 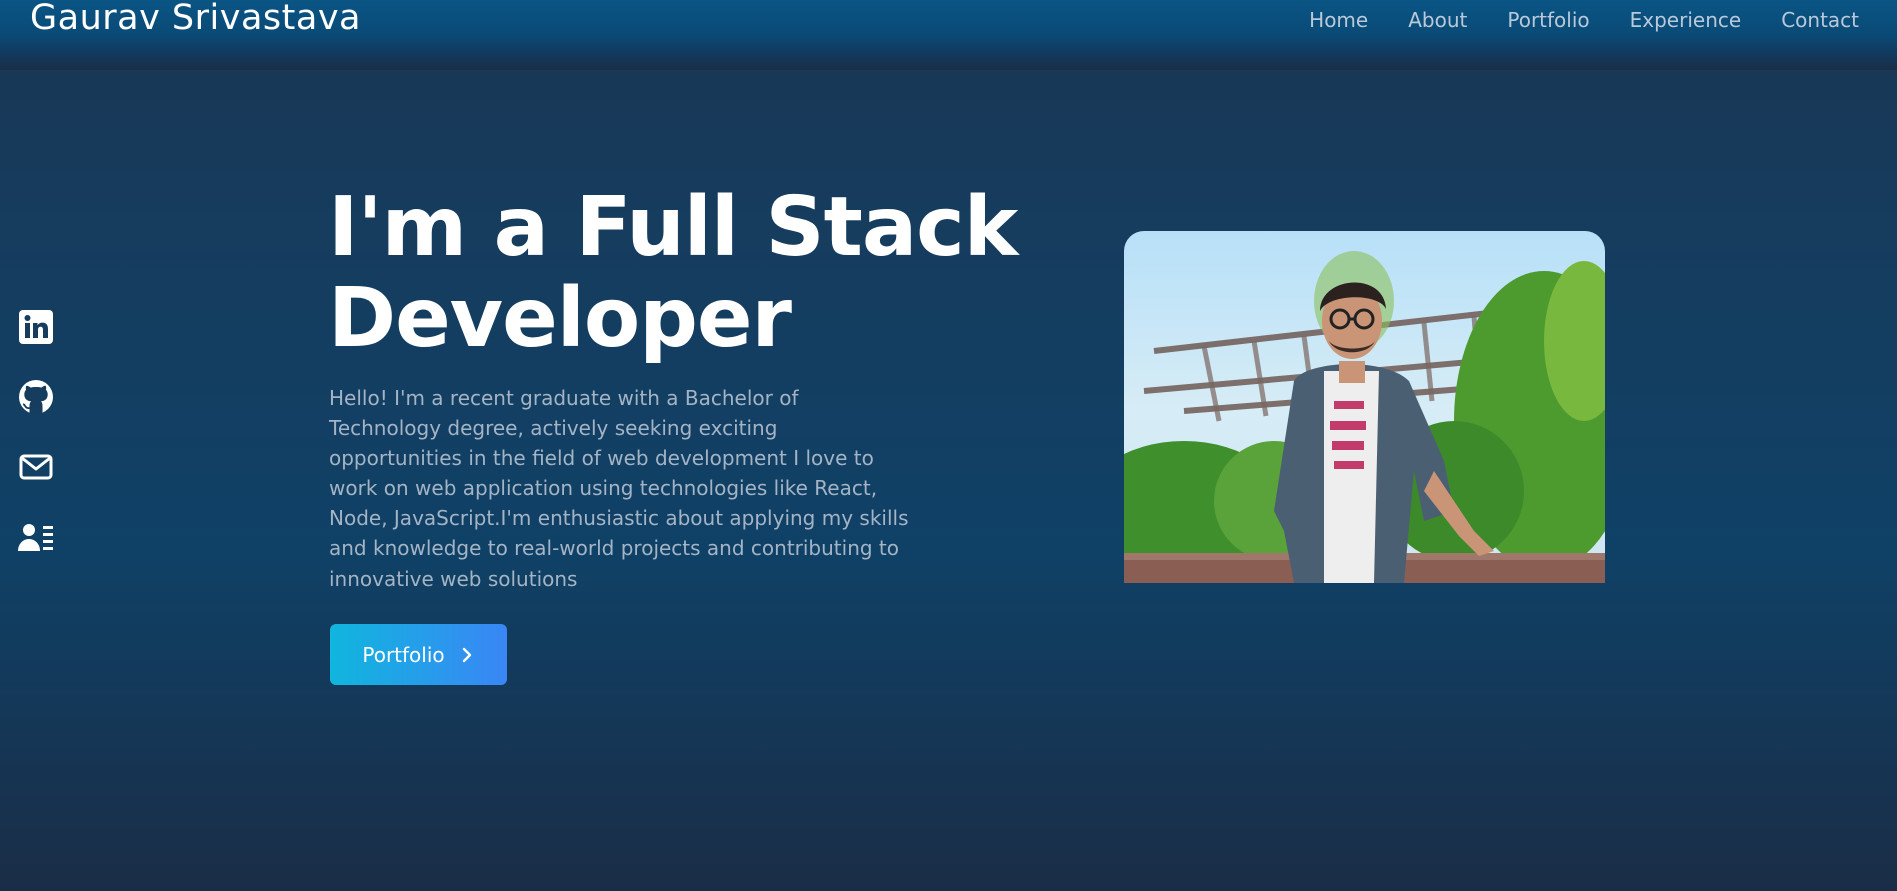 I want to click on portfolio-button-label: Portfolio, so click(x=403, y=654).